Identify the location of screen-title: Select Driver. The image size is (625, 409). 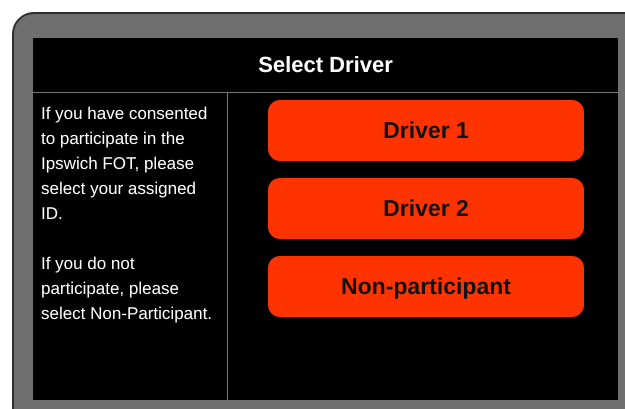
(325, 65).